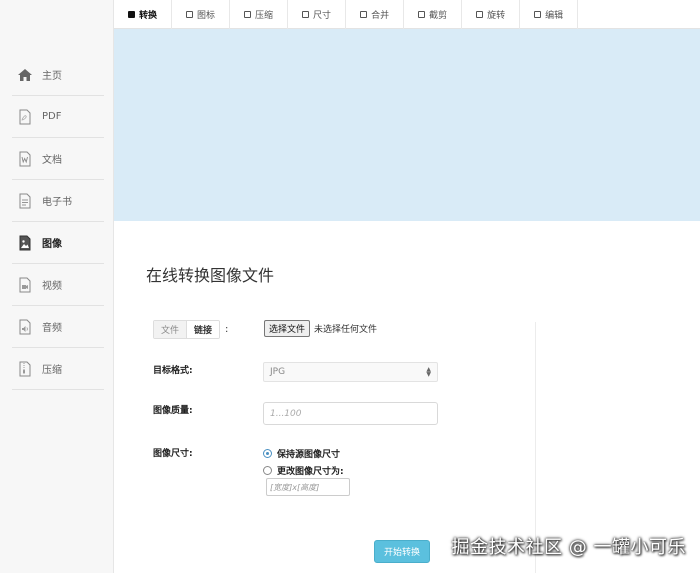  I want to click on select-arrows-icon: ▲ ▼, so click(428, 372).